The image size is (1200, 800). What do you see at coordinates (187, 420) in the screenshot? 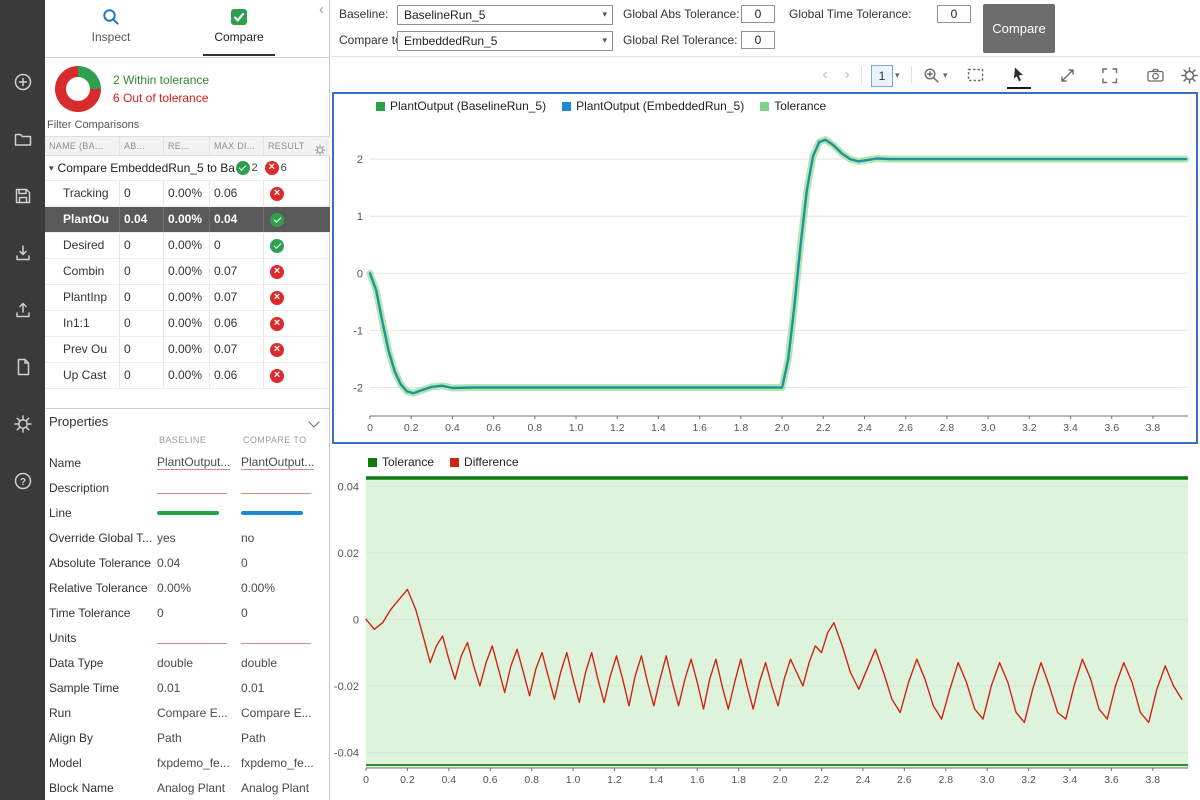
I see `properties-header: Properties` at bounding box center [187, 420].